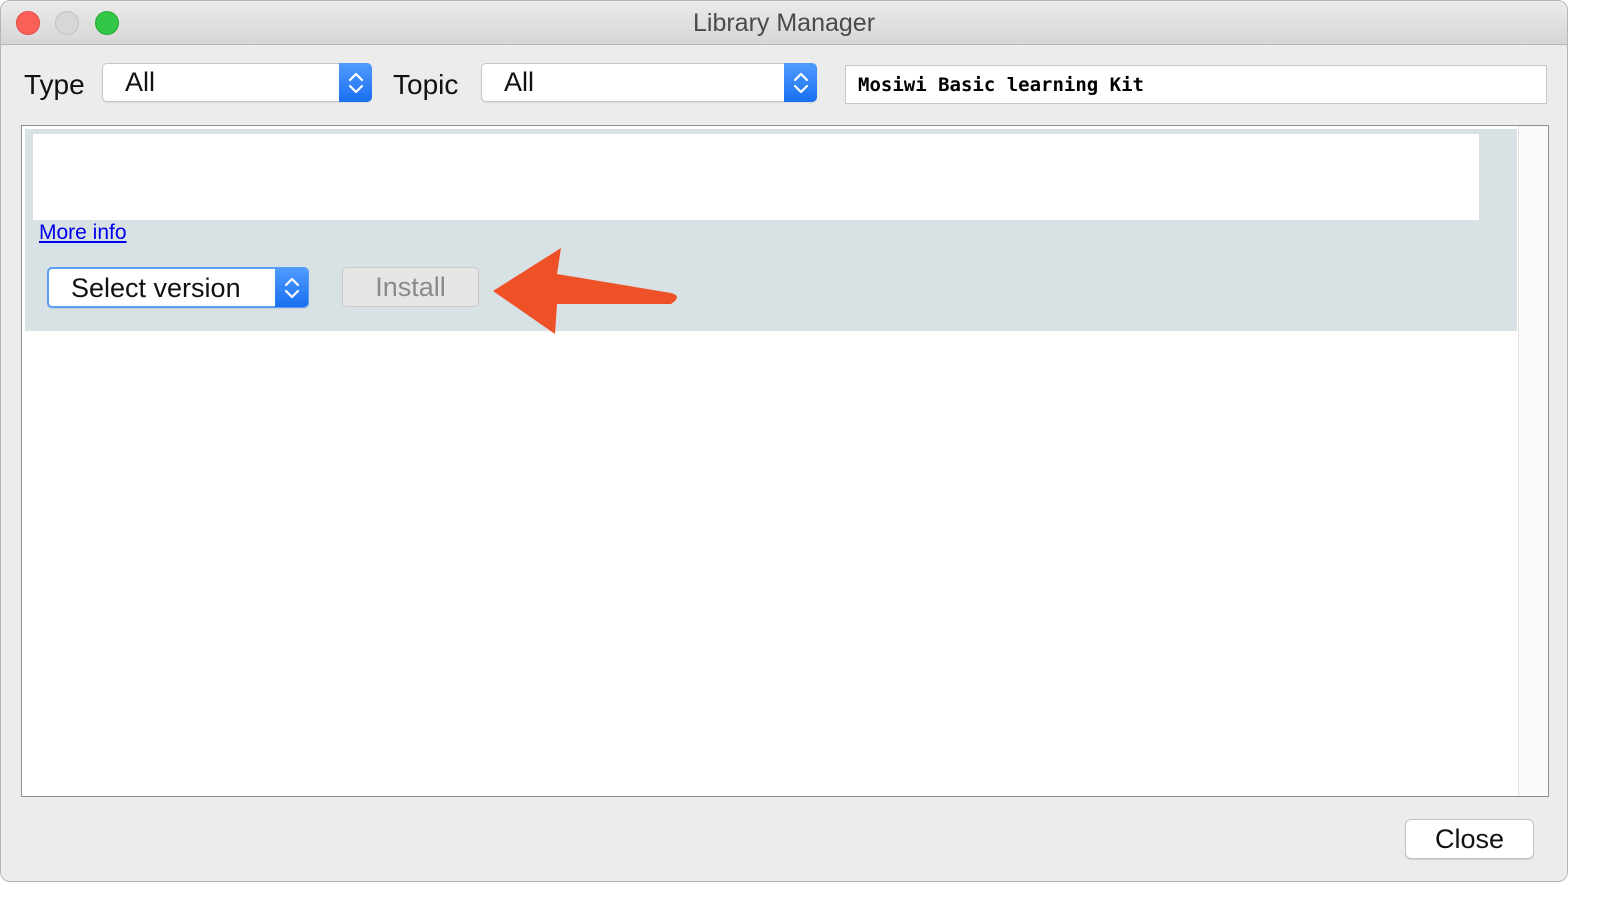  What do you see at coordinates (140, 82) in the screenshot?
I see `type-select-value: All` at bounding box center [140, 82].